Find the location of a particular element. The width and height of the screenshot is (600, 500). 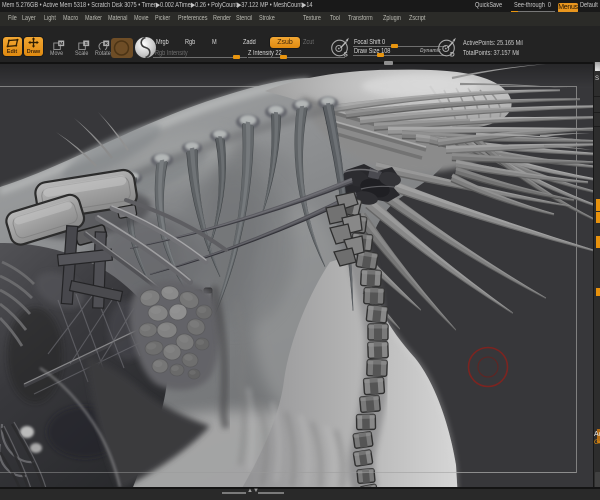

svg-text: R is located at coordinates (106, 44).